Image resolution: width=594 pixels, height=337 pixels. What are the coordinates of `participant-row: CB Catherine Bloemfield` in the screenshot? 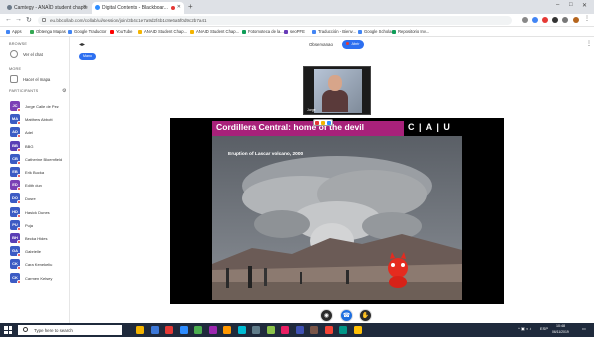 It's located at (39, 159).